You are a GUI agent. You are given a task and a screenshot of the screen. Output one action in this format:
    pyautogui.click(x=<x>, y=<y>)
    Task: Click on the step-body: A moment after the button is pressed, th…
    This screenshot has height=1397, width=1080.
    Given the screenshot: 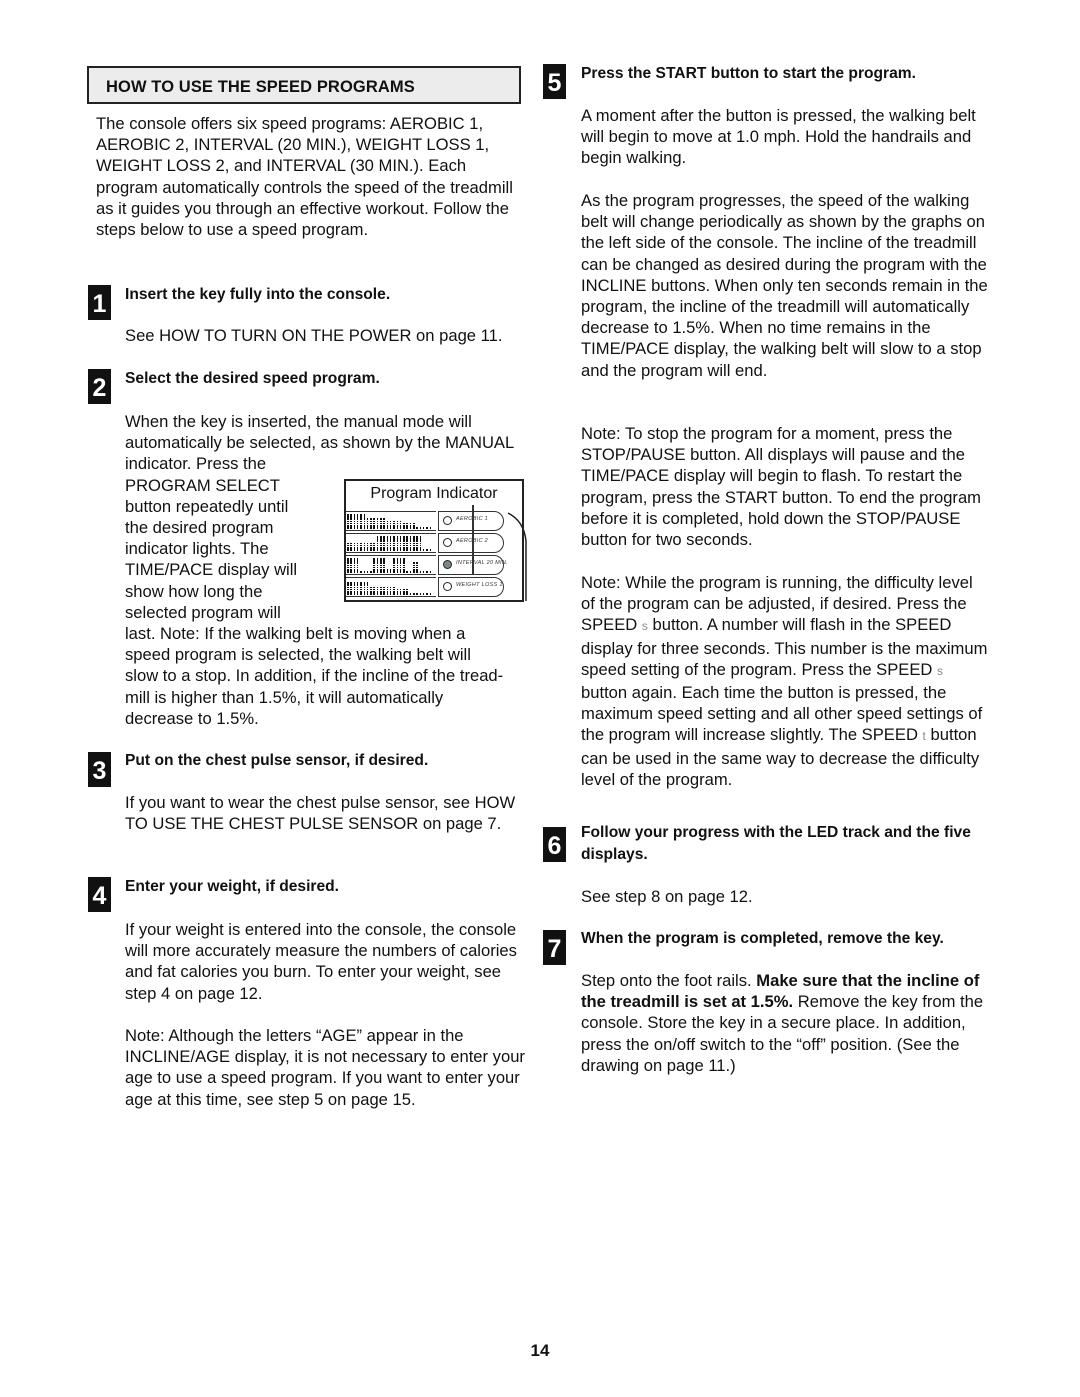 What is the action you would take?
    pyautogui.click(x=778, y=137)
    